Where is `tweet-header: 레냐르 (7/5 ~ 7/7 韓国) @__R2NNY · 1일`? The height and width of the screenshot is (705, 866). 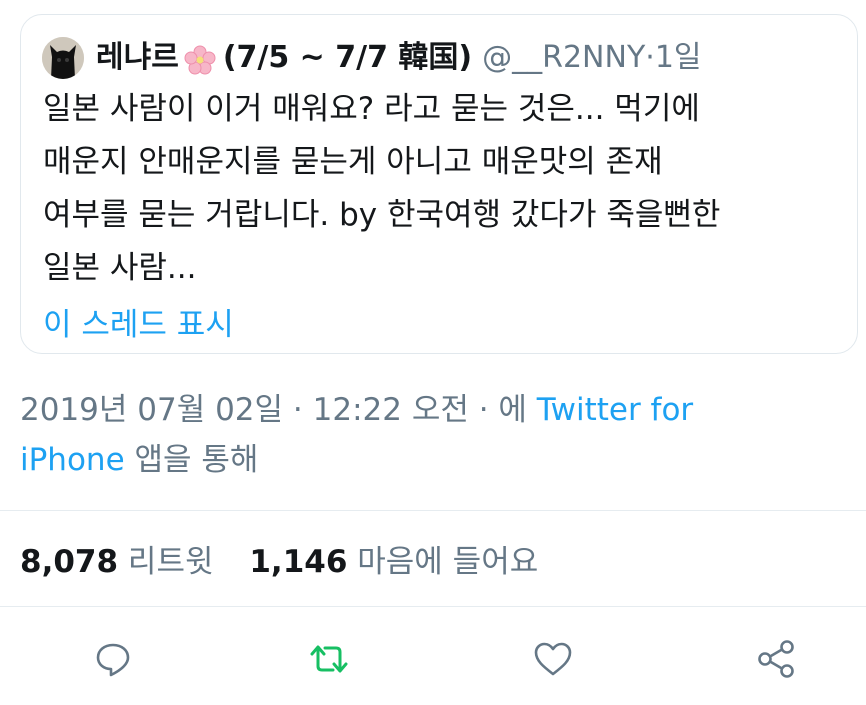
tweet-header: 레냐르 (7/5 ~ 7/7 韓国) @__R2NNY · 1일 is located at coordinates (399, 58).